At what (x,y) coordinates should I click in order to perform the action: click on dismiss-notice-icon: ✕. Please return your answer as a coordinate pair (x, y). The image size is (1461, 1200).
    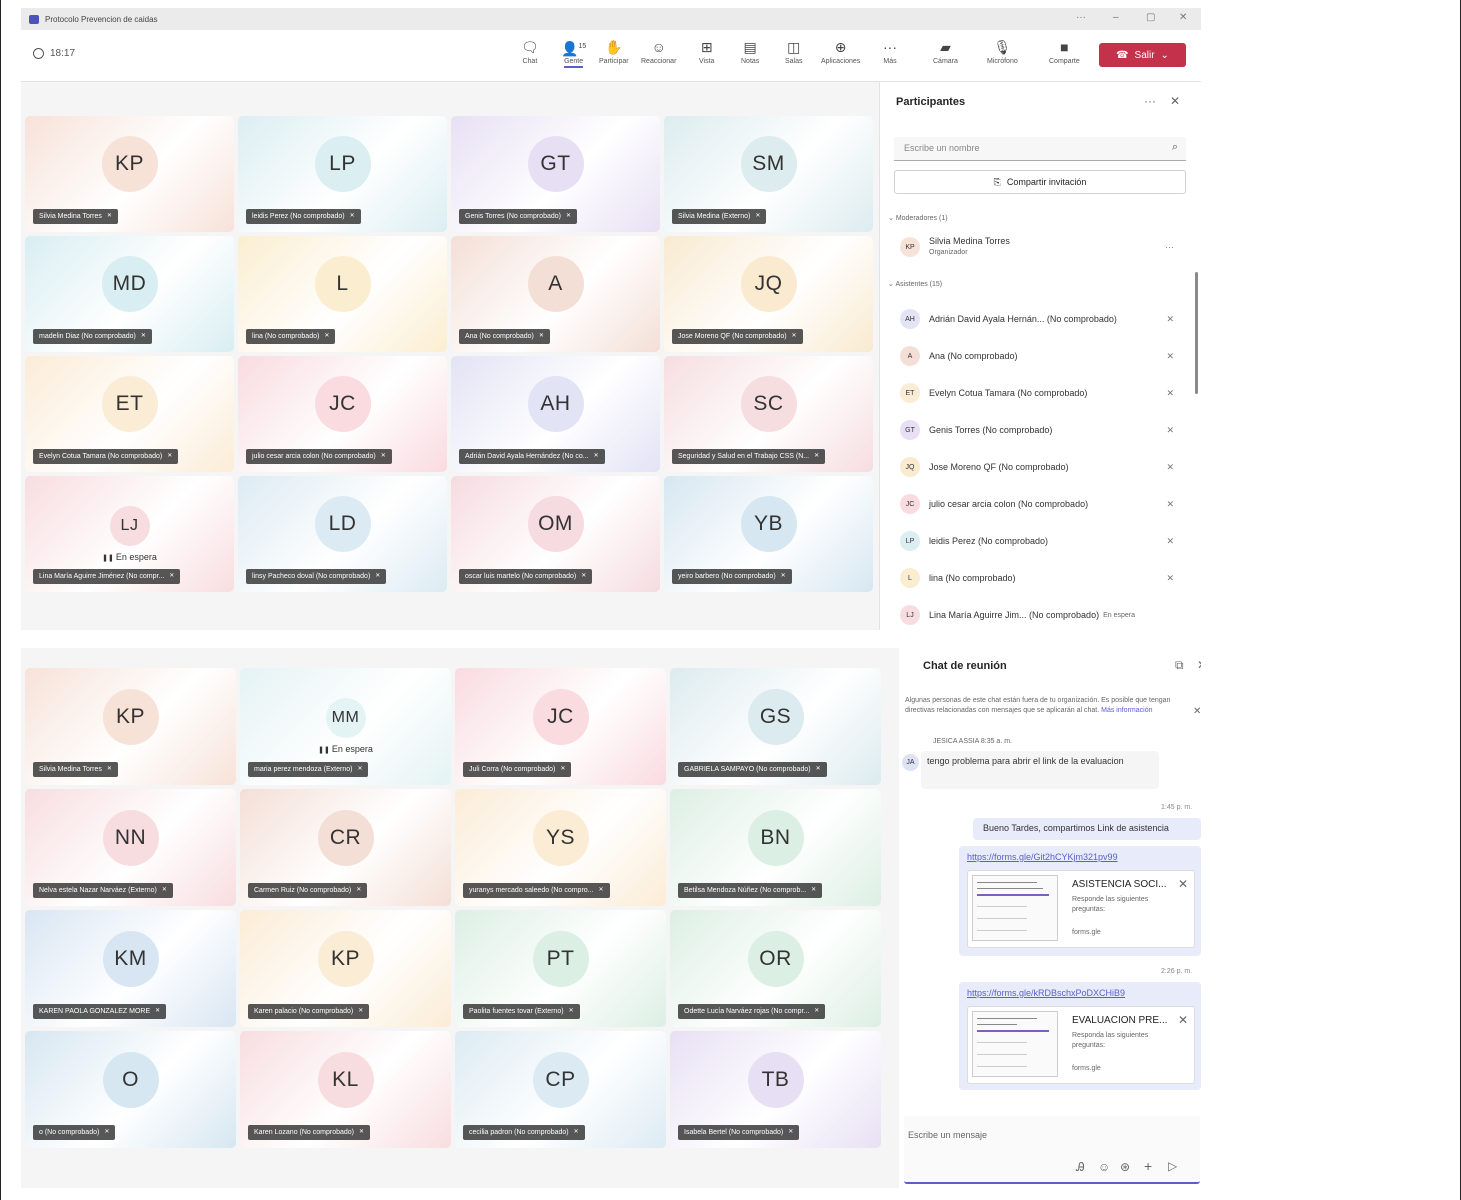
    Looking at the image, I should click on (1197, 711).